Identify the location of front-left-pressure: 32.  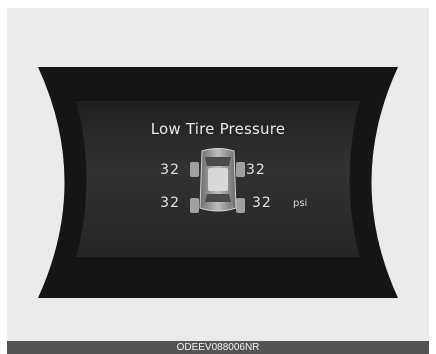
(170, 170).